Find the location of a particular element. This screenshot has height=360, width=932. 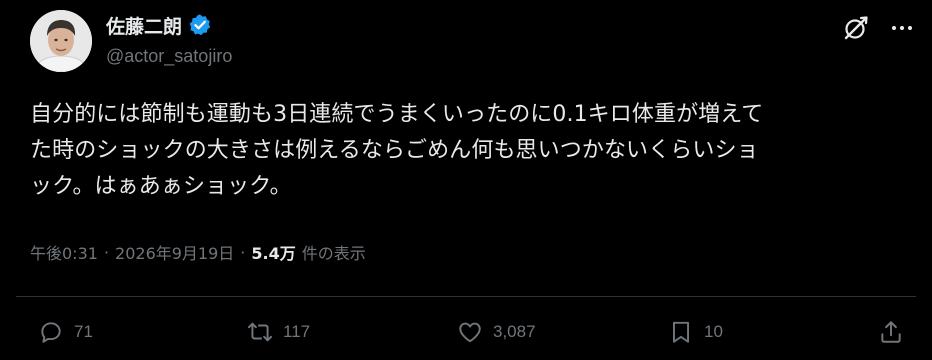

author-name-row: 佐藤二朗 is located at coordinates (169, 25).